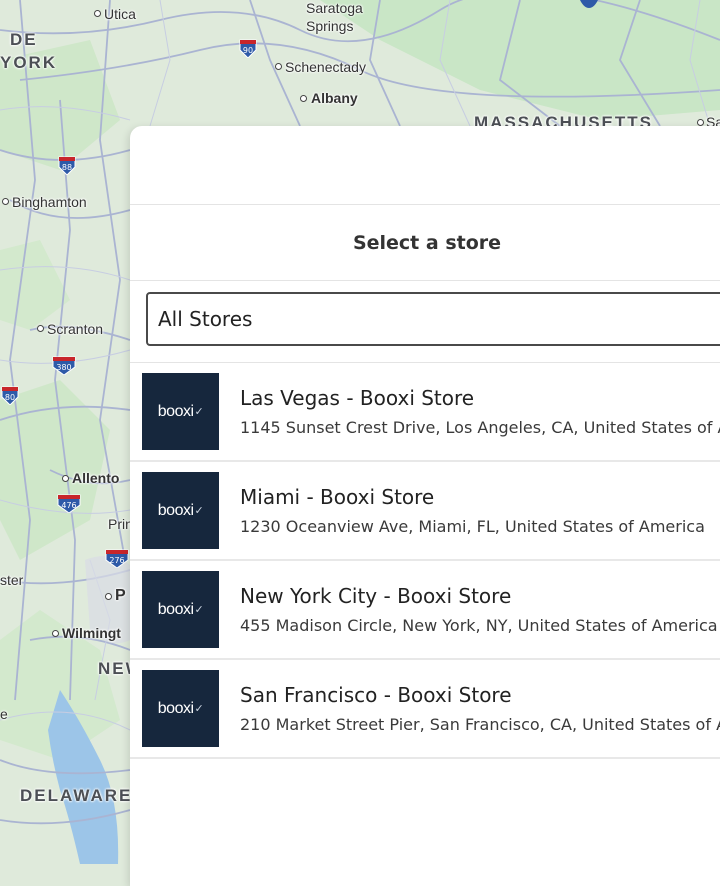  I want to click on interstate-380-icon: 380, so click(64, 365).